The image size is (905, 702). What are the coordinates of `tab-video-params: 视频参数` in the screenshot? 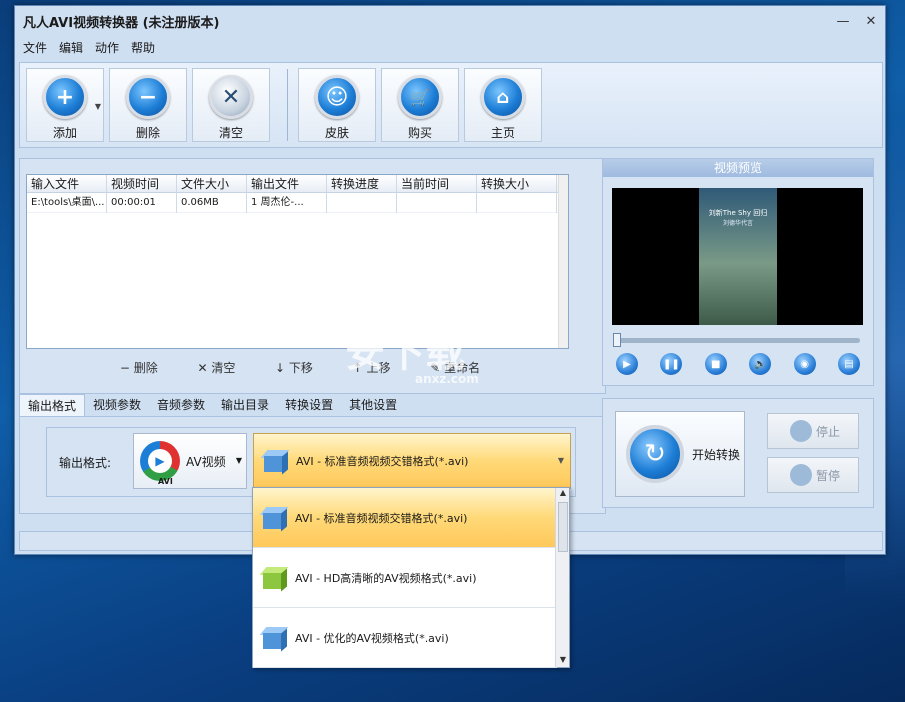 It's located at (117, 405).